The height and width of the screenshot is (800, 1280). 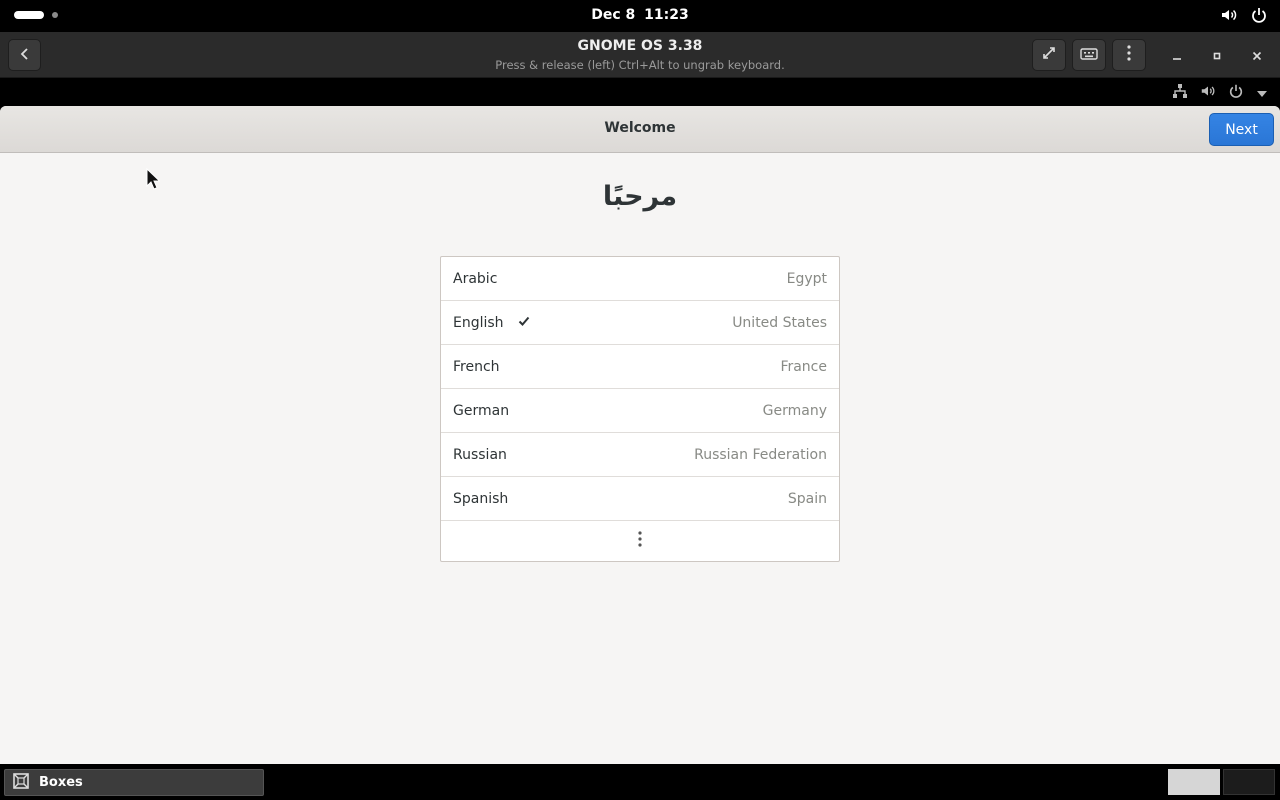 I want to click on language-name: German, so click(x=481, y=410).